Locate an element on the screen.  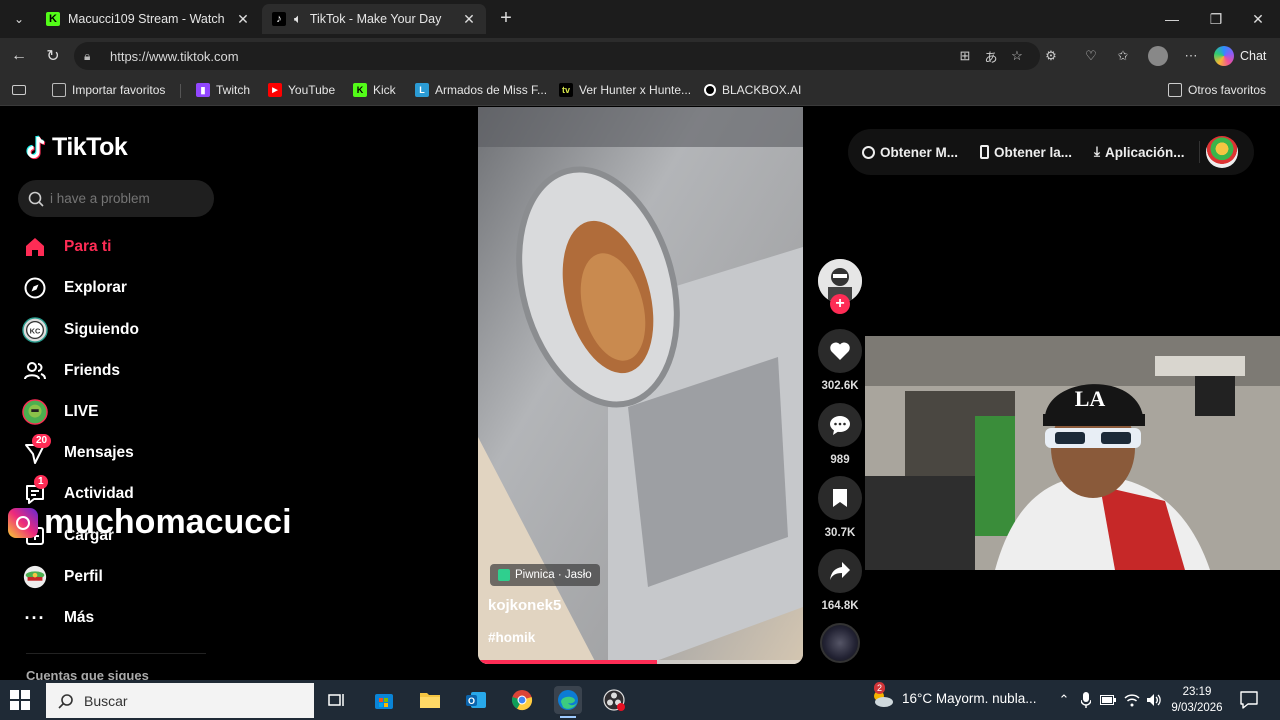
more-menu-icon: ⋯ is located at coordinates (1191, 56).